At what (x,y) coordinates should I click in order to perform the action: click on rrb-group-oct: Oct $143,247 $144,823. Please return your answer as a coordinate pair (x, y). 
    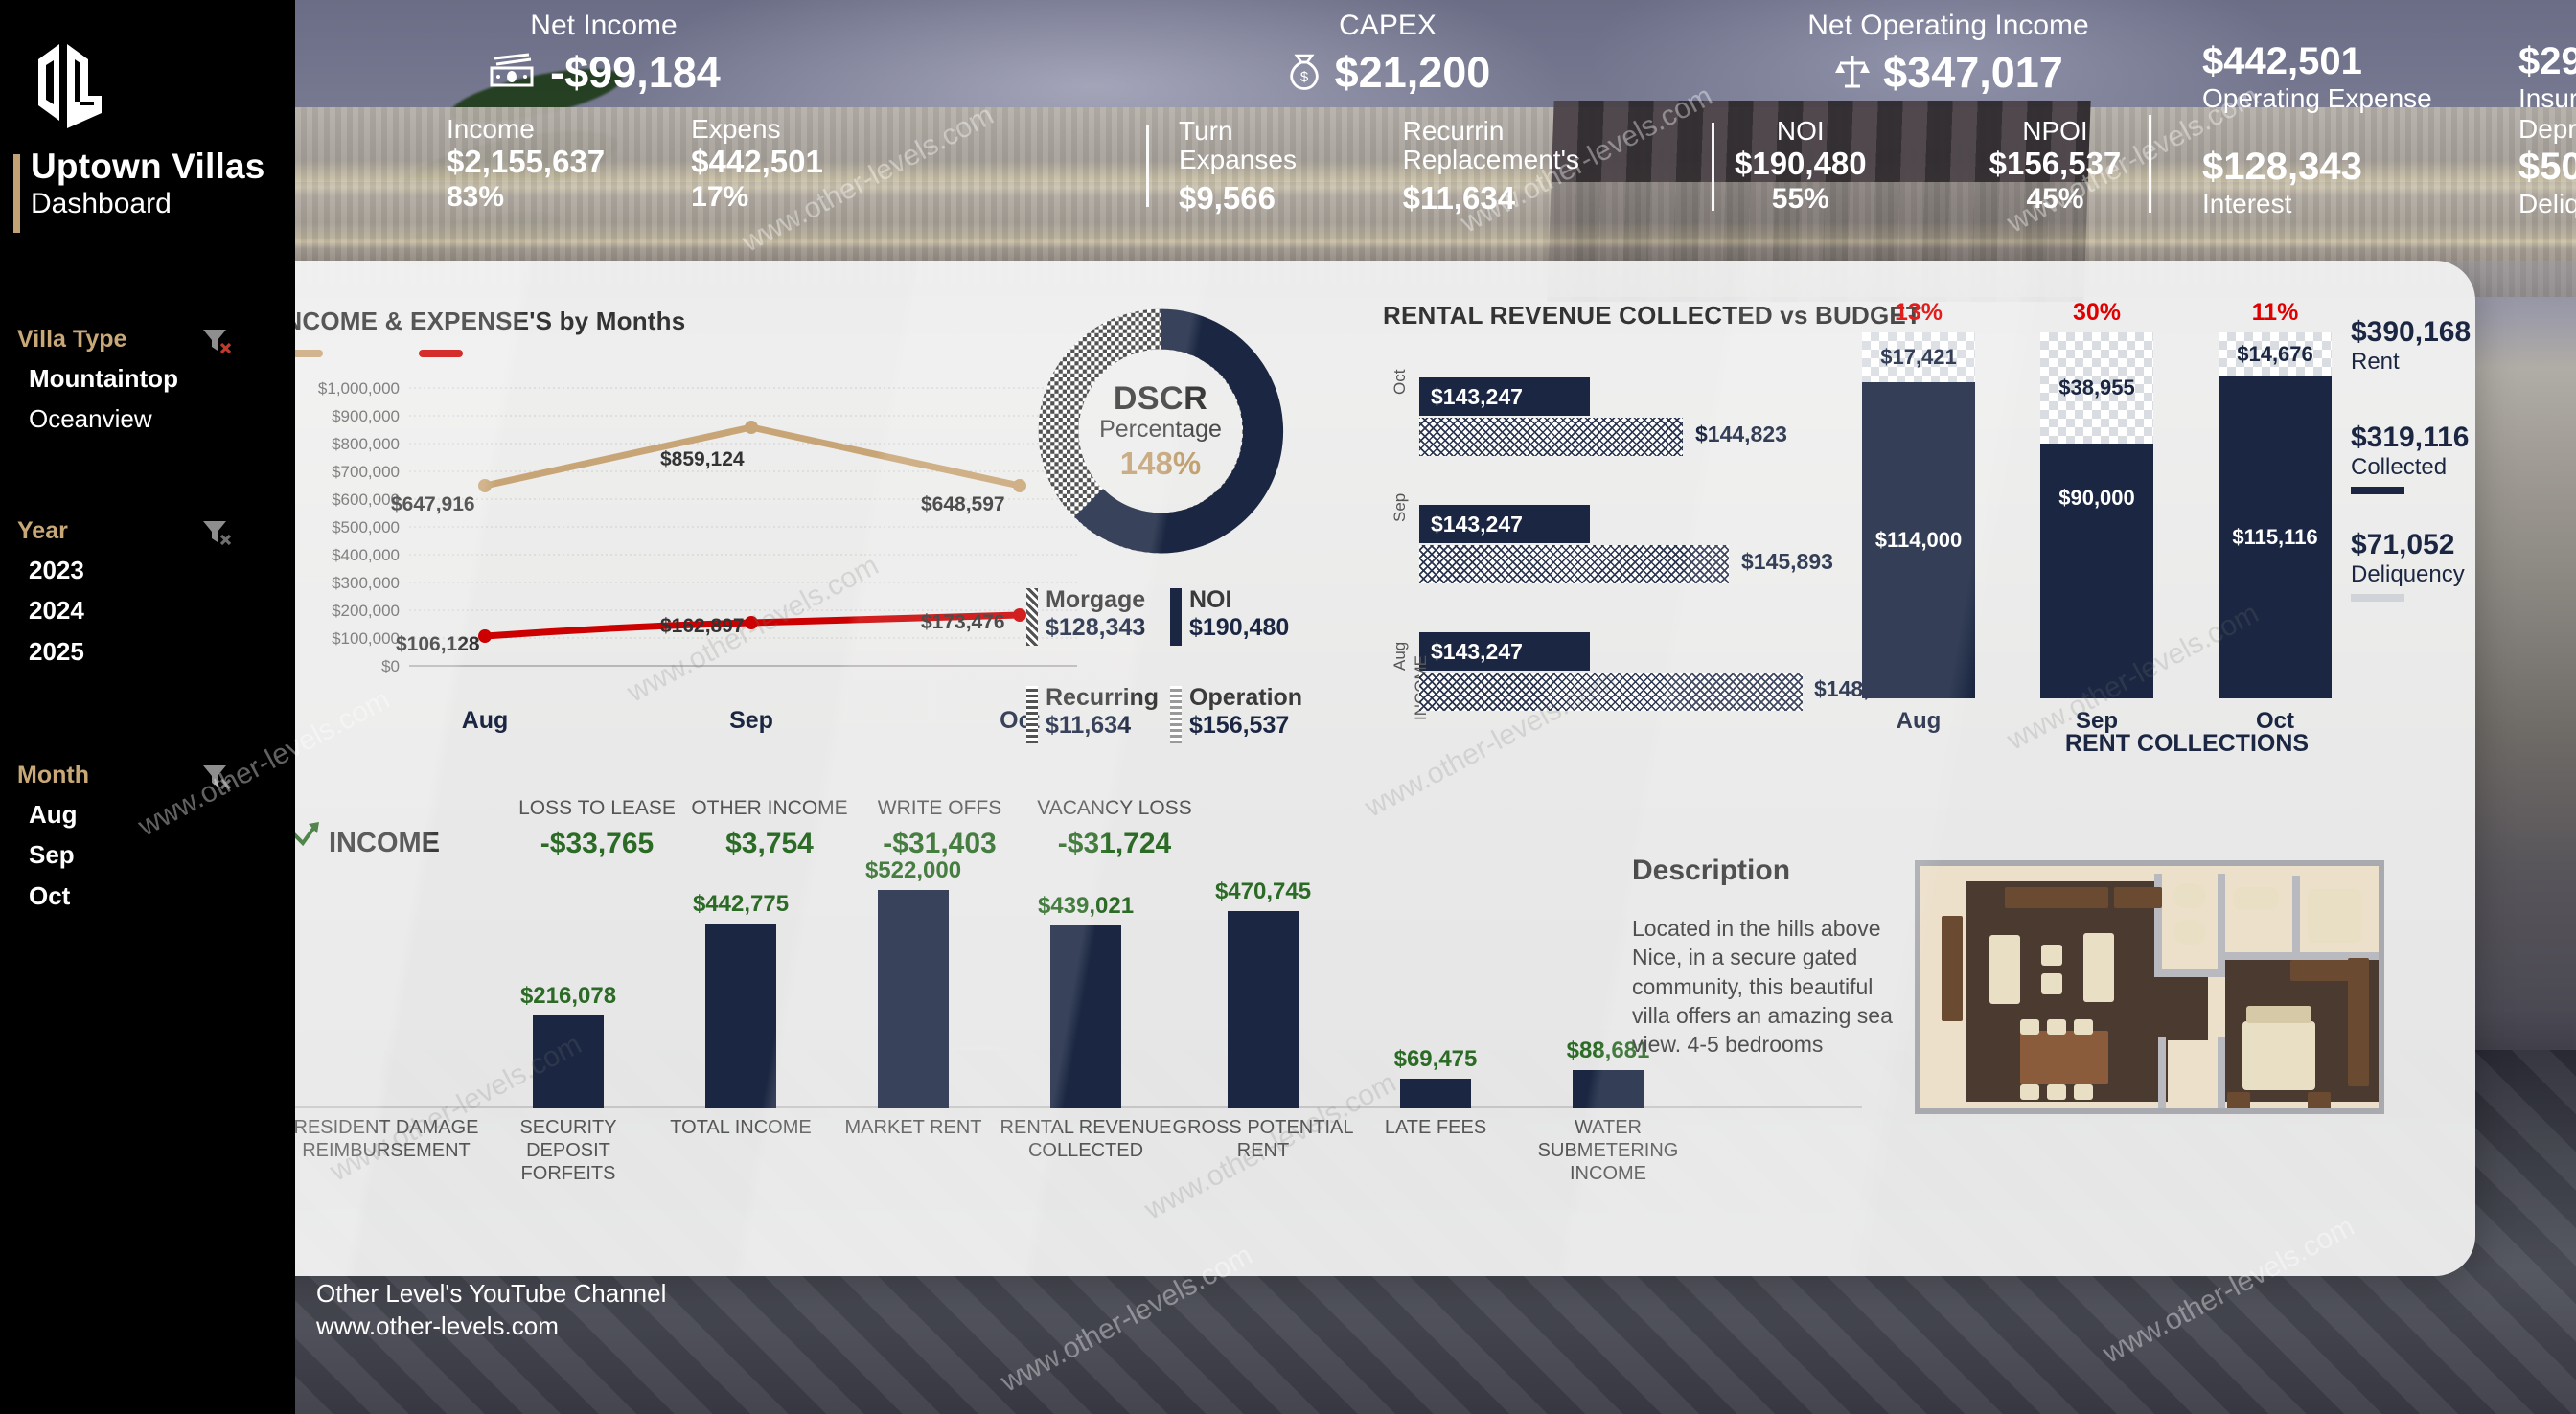
    Looking at the image, I should click on (1589, 413).